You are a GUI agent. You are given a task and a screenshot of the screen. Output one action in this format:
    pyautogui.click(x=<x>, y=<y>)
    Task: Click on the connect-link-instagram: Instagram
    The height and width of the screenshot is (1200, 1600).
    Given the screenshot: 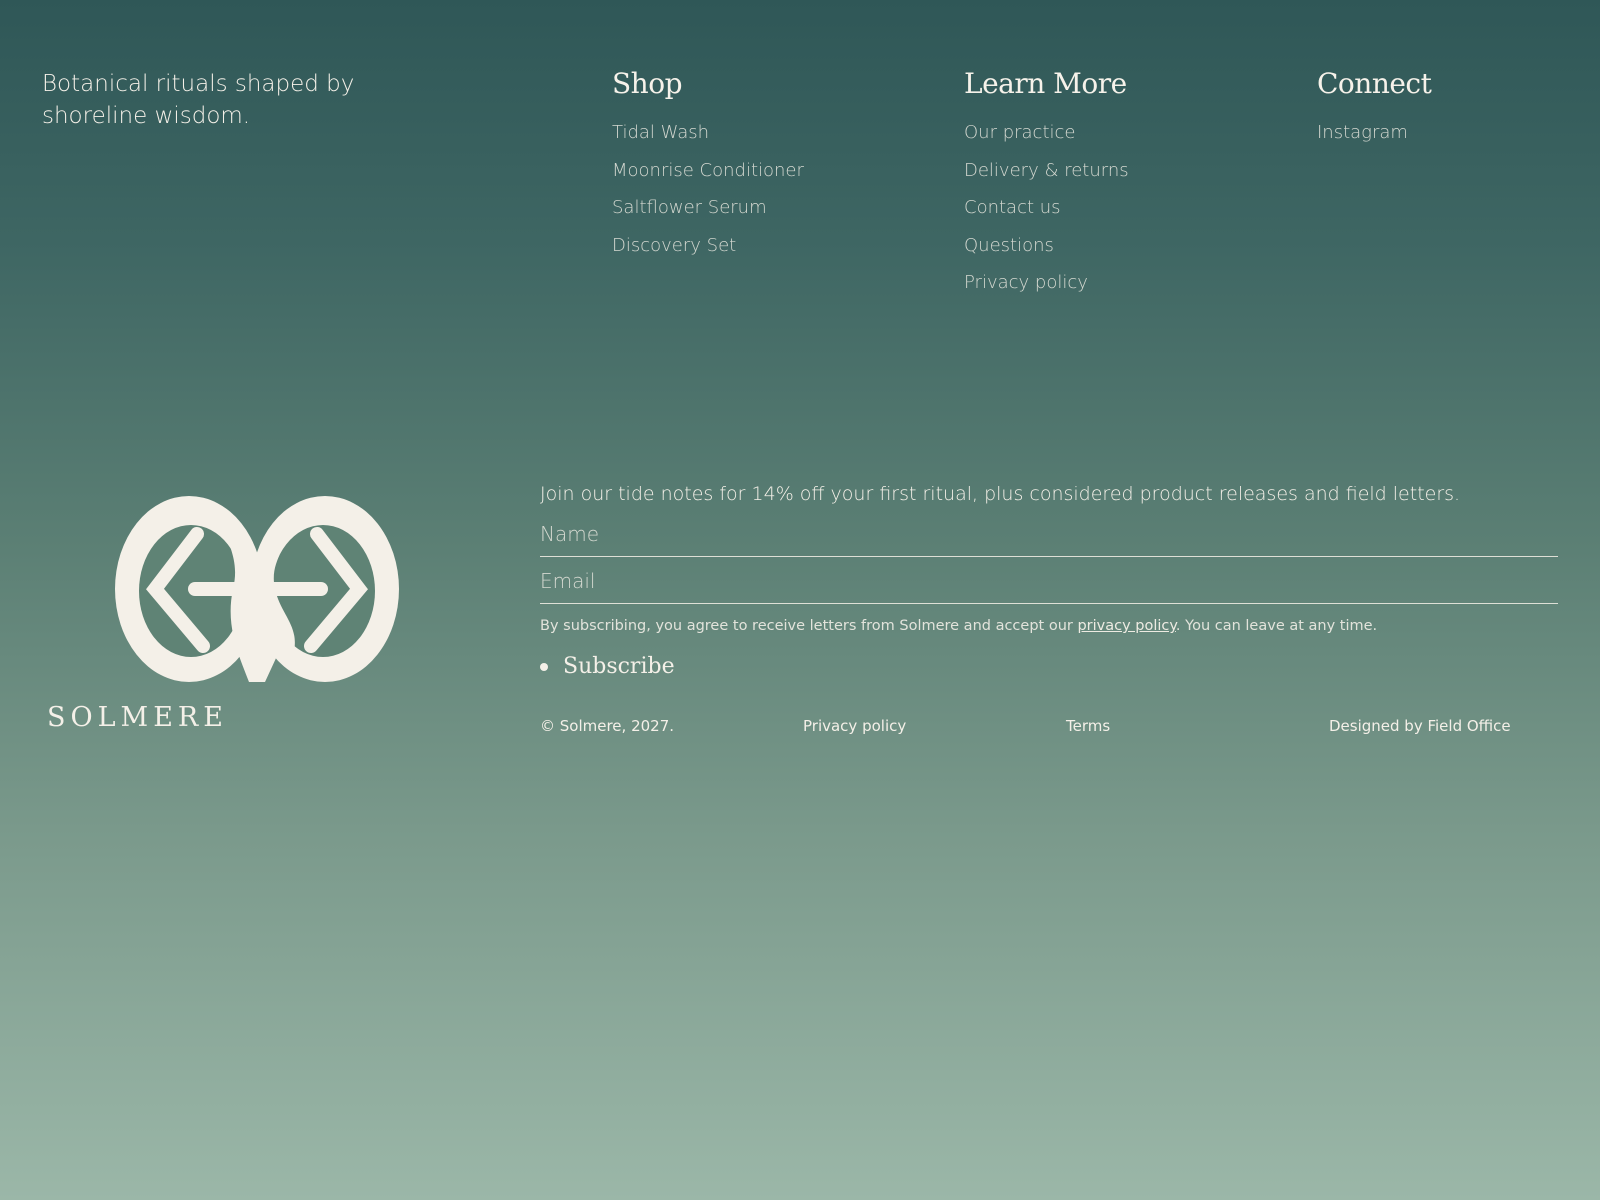 What is the action you would take?
    pyautogui.click(x=1374, y=133)
    